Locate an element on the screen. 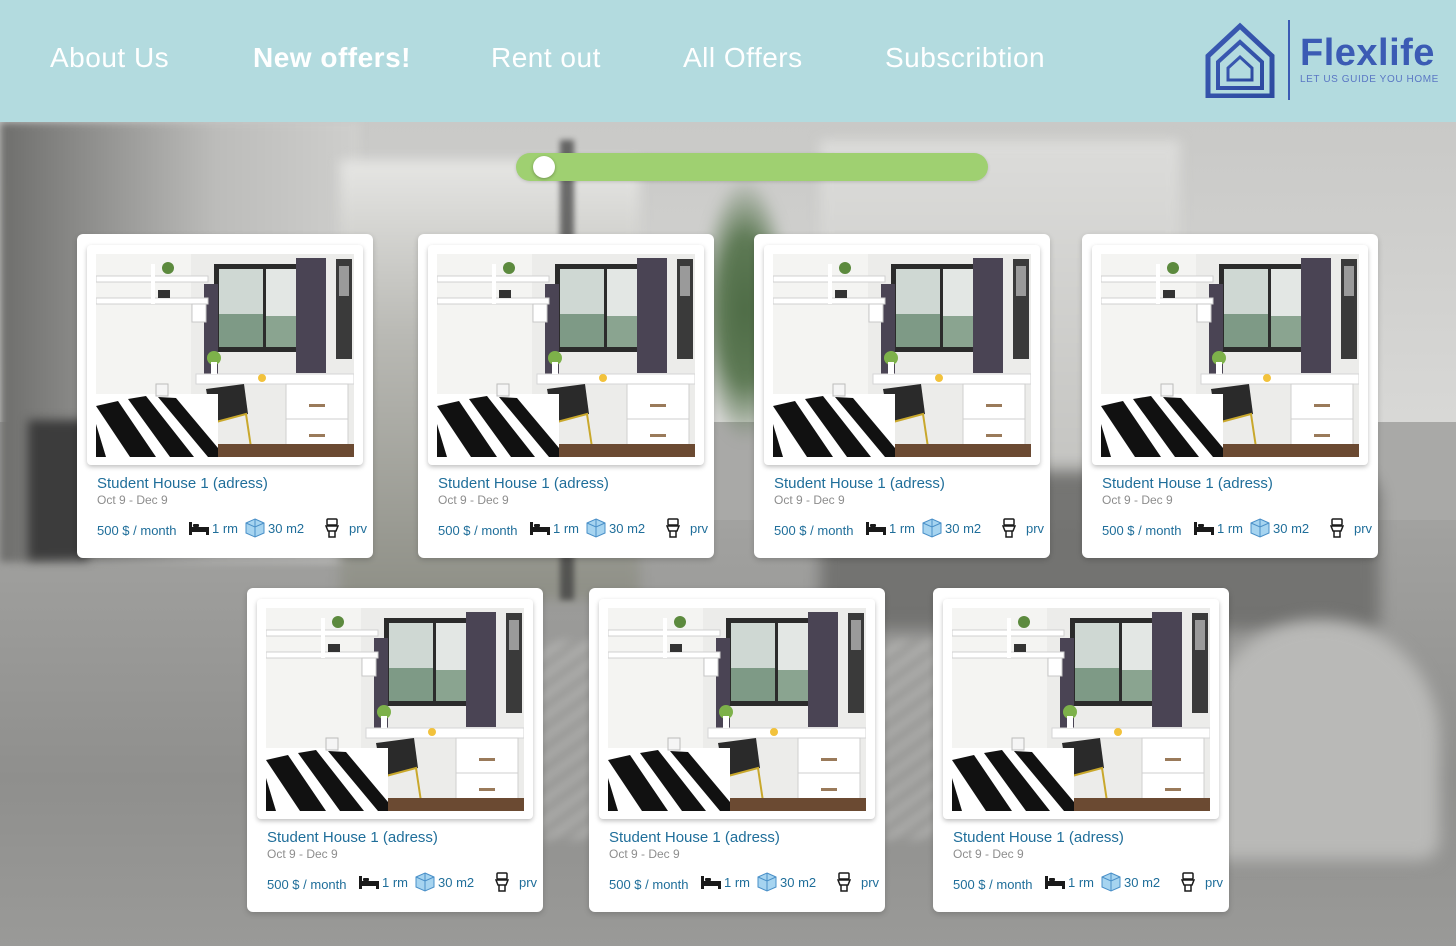 The image size is (1456, 946). offers-slider-thumb is located at coordinates (544, 167).